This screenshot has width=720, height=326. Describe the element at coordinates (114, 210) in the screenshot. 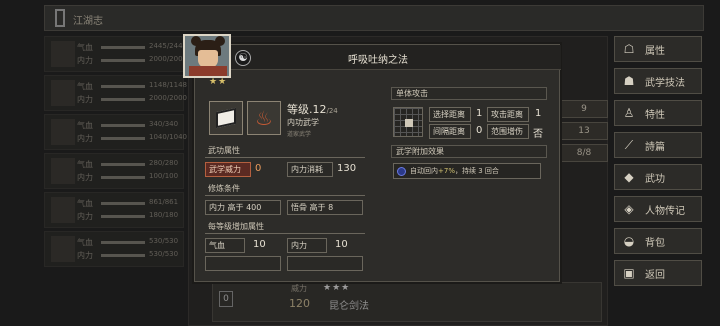

I see `party-row: 气血内力 861/861 180/180` at that location.